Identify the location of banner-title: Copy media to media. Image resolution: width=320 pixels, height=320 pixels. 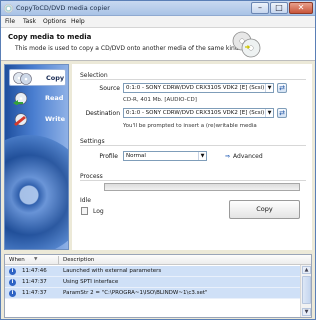
(50, 37).